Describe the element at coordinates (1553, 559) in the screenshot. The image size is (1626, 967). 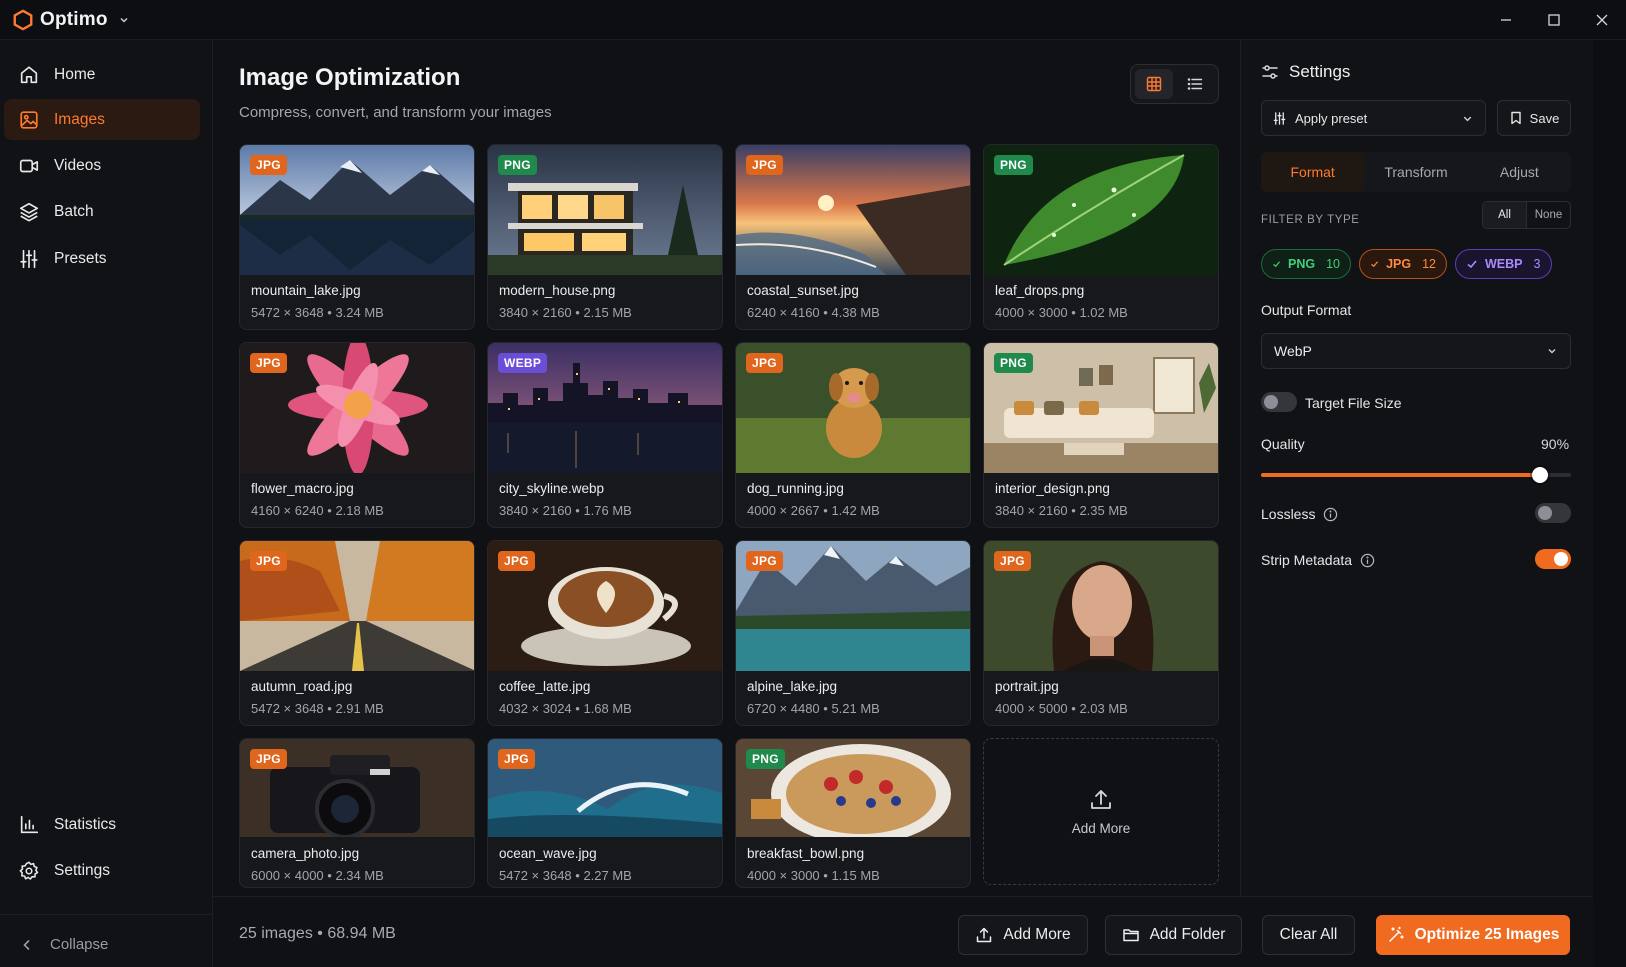
I see `strip-metadata-toggle` at that location.